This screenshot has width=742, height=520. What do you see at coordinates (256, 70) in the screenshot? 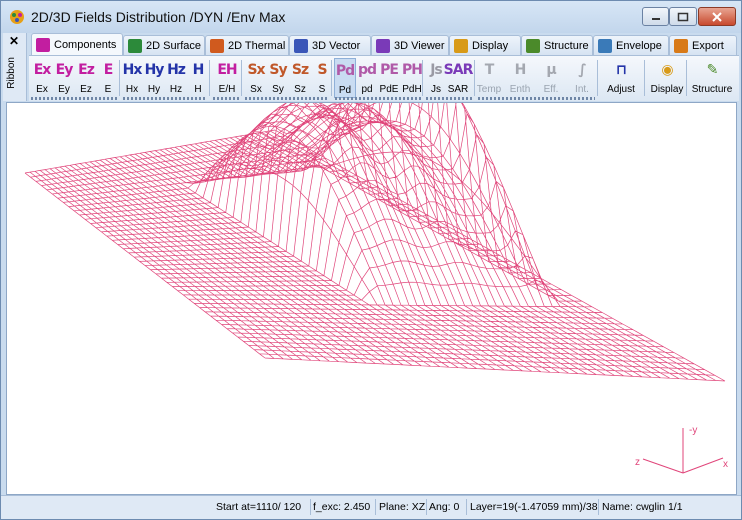
I see `sx-icon: Sx` at bounding box center [256, 70].